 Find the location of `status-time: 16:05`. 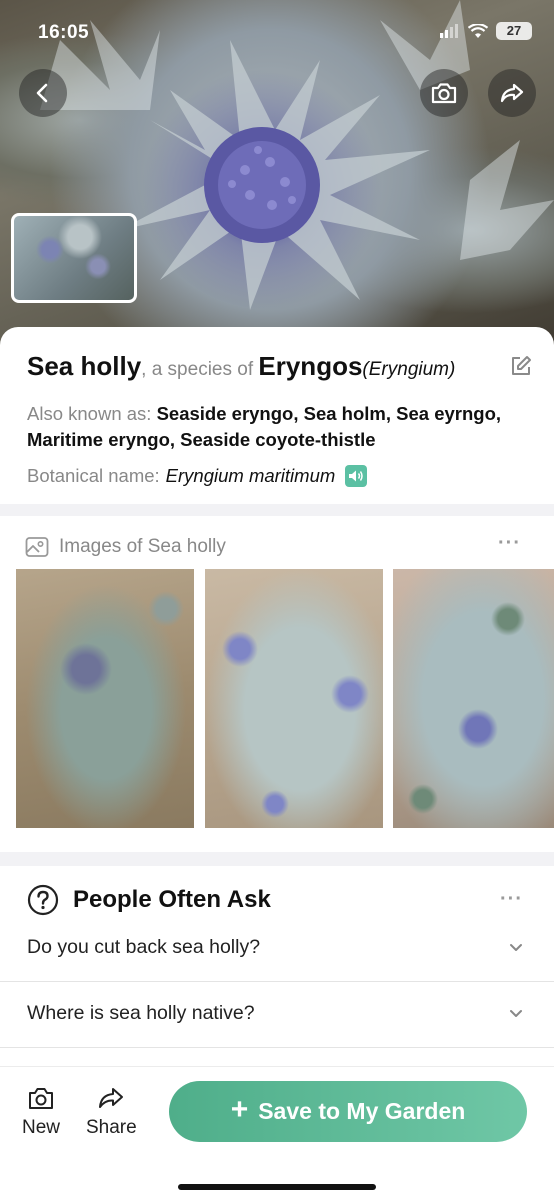

status-time: 16:05 is located at coordinates (64, 32).